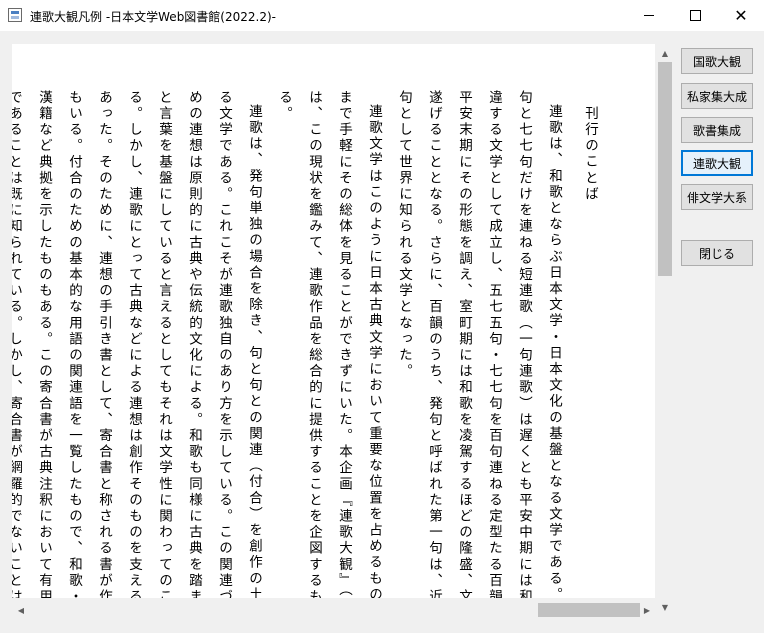  Describe the element at coordinates (717, 61) in the screenshot. I see `kokka-taikan-button: 国歌大観` at that location.